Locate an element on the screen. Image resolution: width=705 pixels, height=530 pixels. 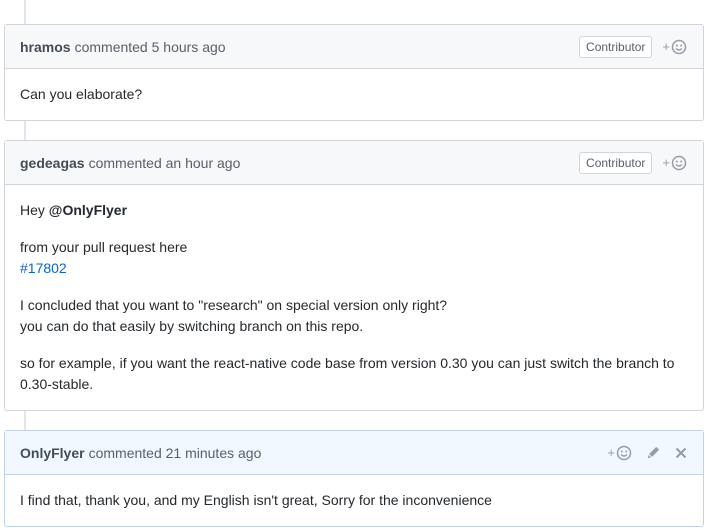
close-icon is located at coordinates (681, 452).